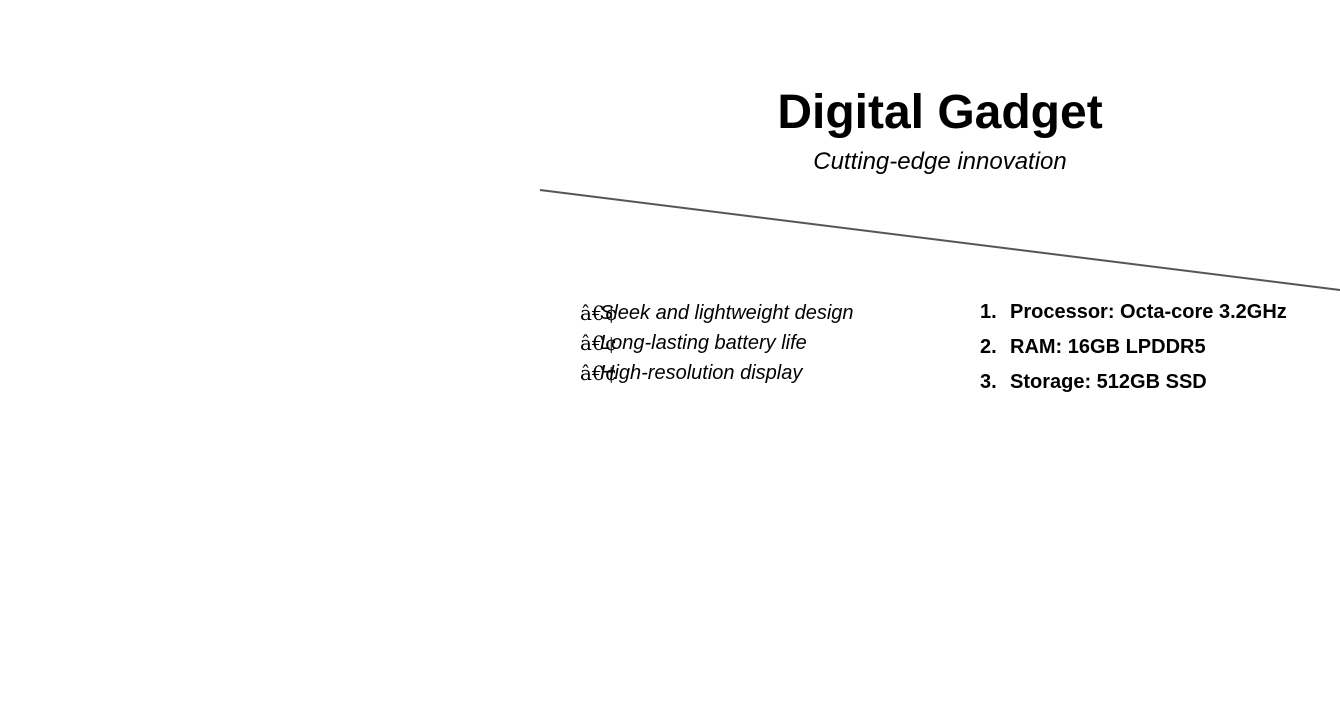 The image size is (1340, 720). Describe the element at coordinates (988, 312) in the screenshot. I see `spec-number: 1.` at that location.